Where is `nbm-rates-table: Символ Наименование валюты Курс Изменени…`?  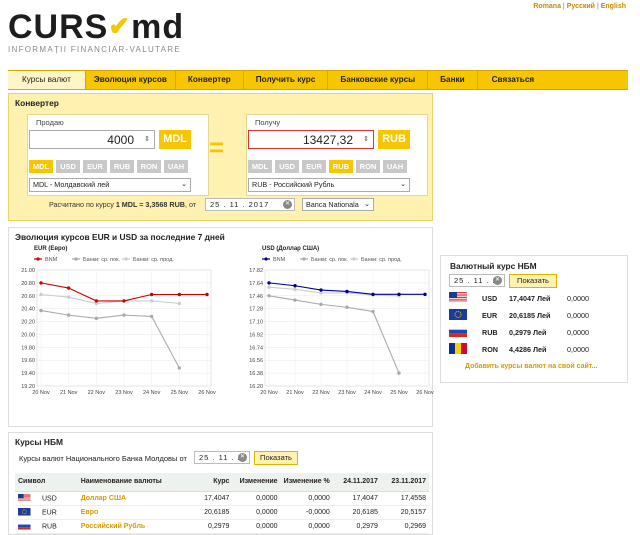
nbm-rates-table: Символ Наименование валюты Курс Изменени… is located at coordinates (222, 503).